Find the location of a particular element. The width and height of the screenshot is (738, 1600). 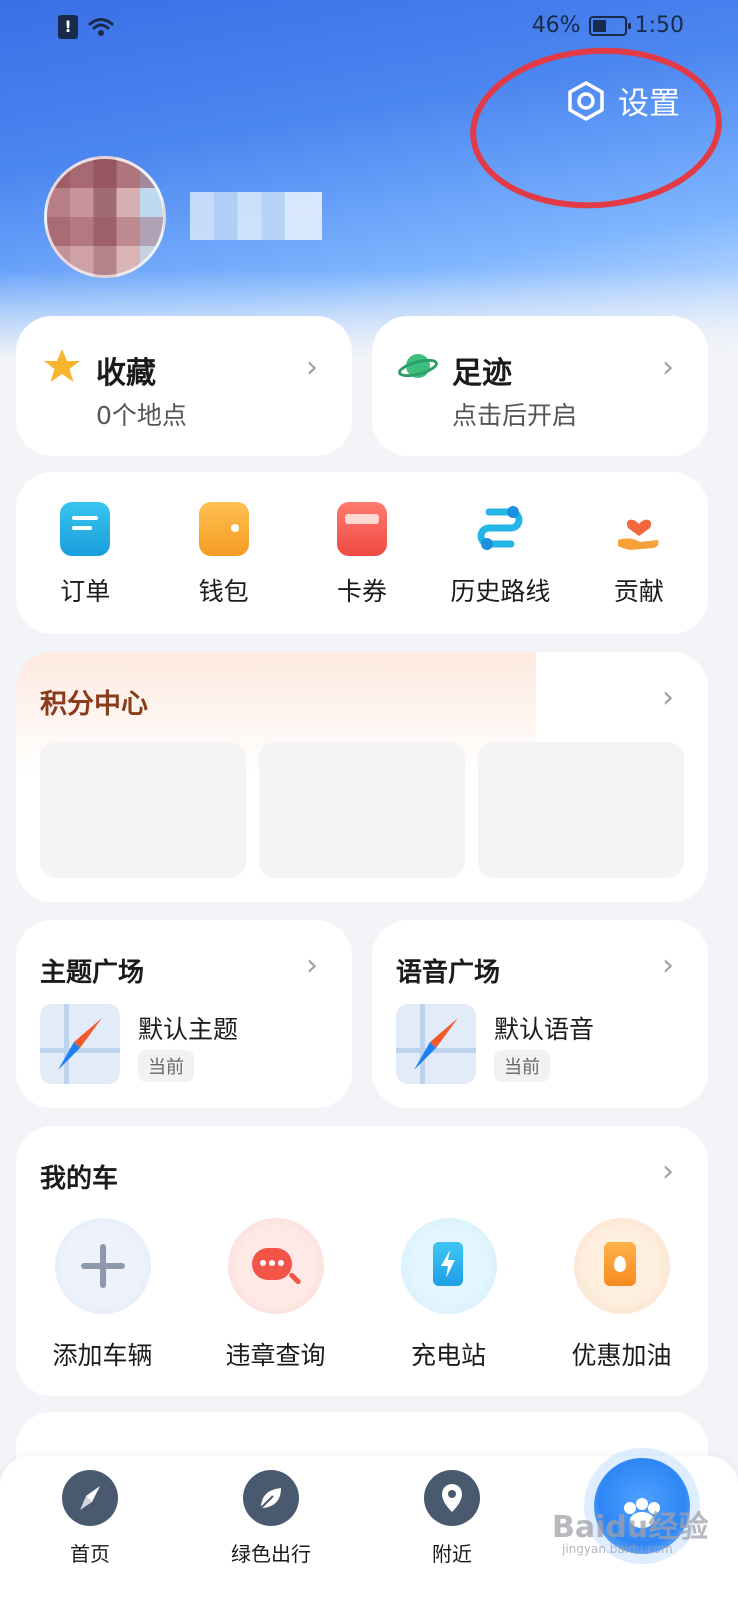

star-icon is located at coordinates (62, 365).